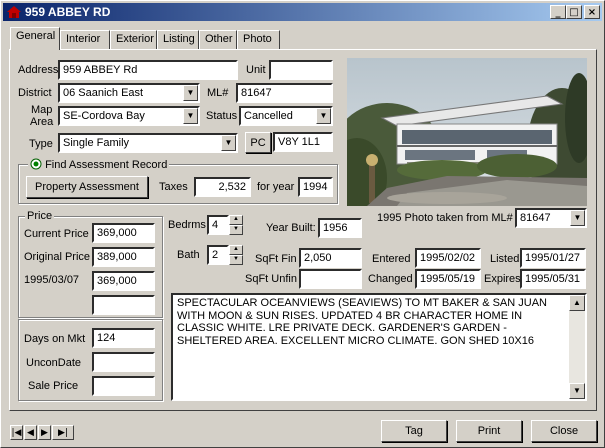 The height and width of the screenshot is (448, 605). I want to click on original-price-field: 389,000, so click(123, 257).